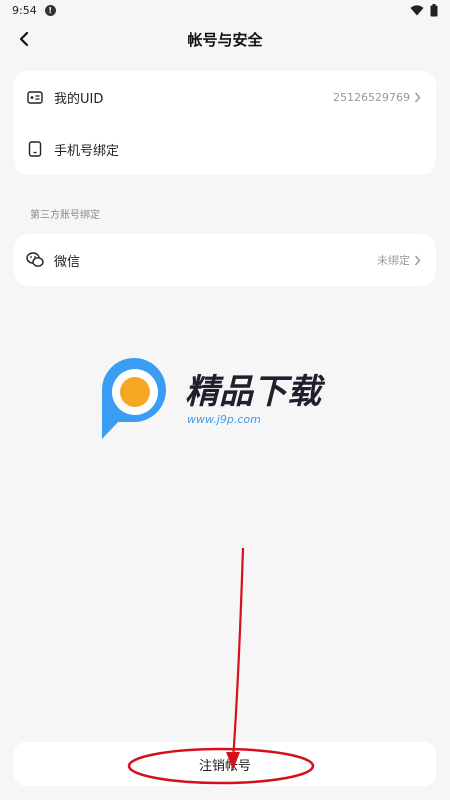 The height and width of the screenshot is (800, 450). I want to click on uid-value: 25126529769, so click(371, 97).